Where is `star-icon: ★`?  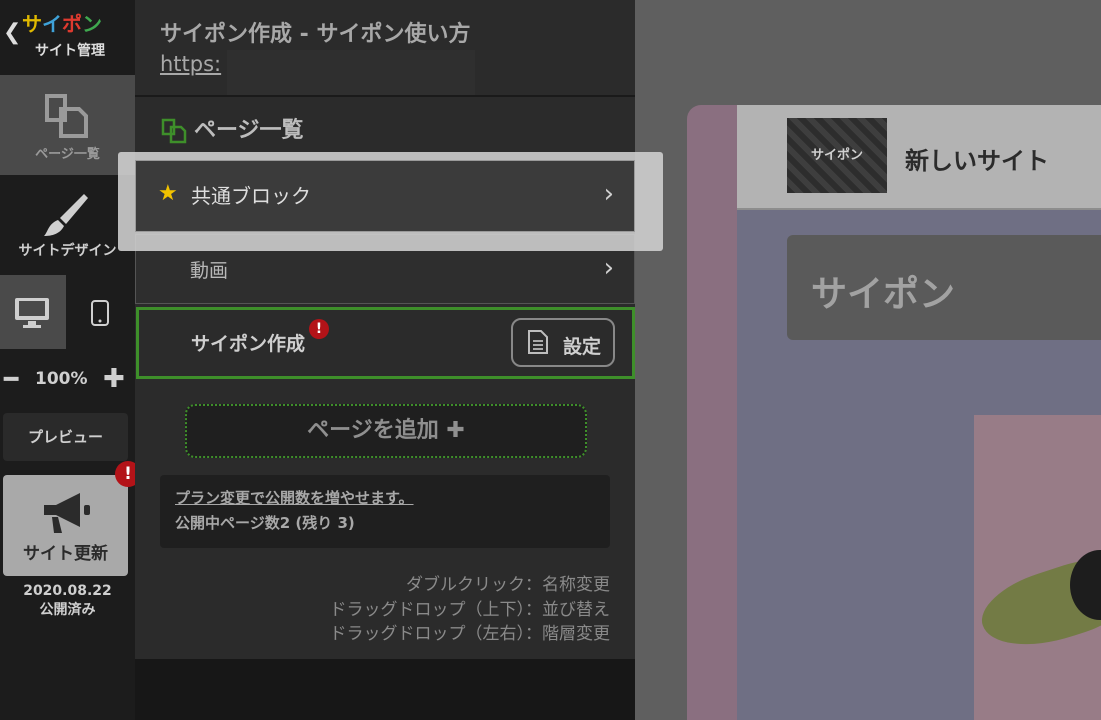
star-icon: ★ is located at coordinates (168, 193).